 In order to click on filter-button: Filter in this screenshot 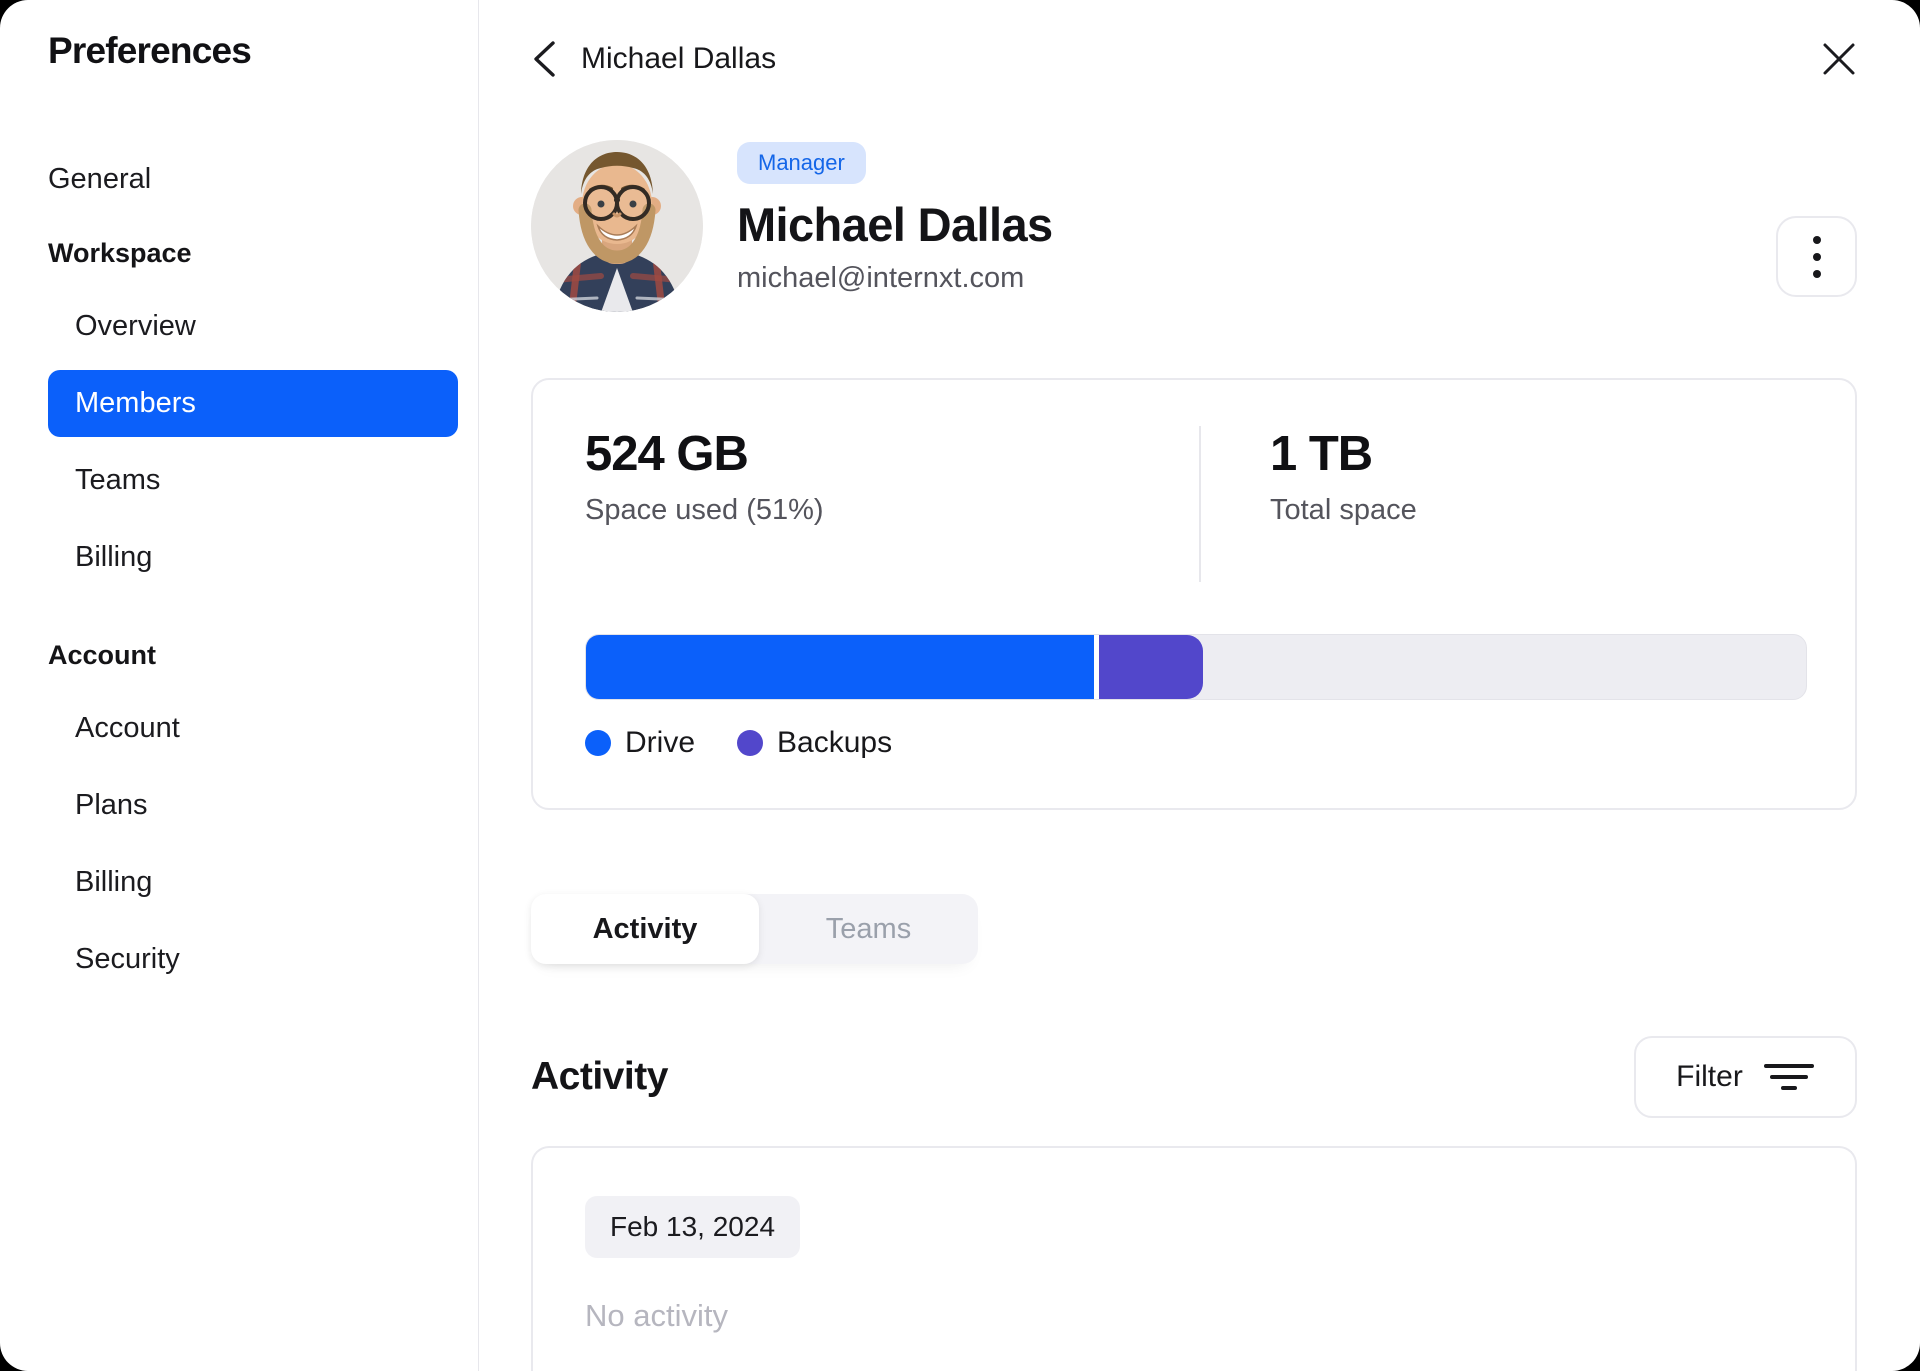, I will do `click(1745, 1077)`.